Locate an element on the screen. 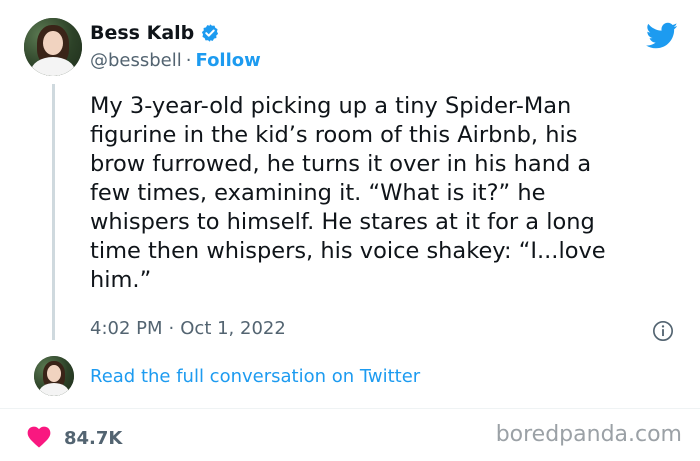  tweet-date: Oct 1, 2022 is located at coordinates (233, 328).